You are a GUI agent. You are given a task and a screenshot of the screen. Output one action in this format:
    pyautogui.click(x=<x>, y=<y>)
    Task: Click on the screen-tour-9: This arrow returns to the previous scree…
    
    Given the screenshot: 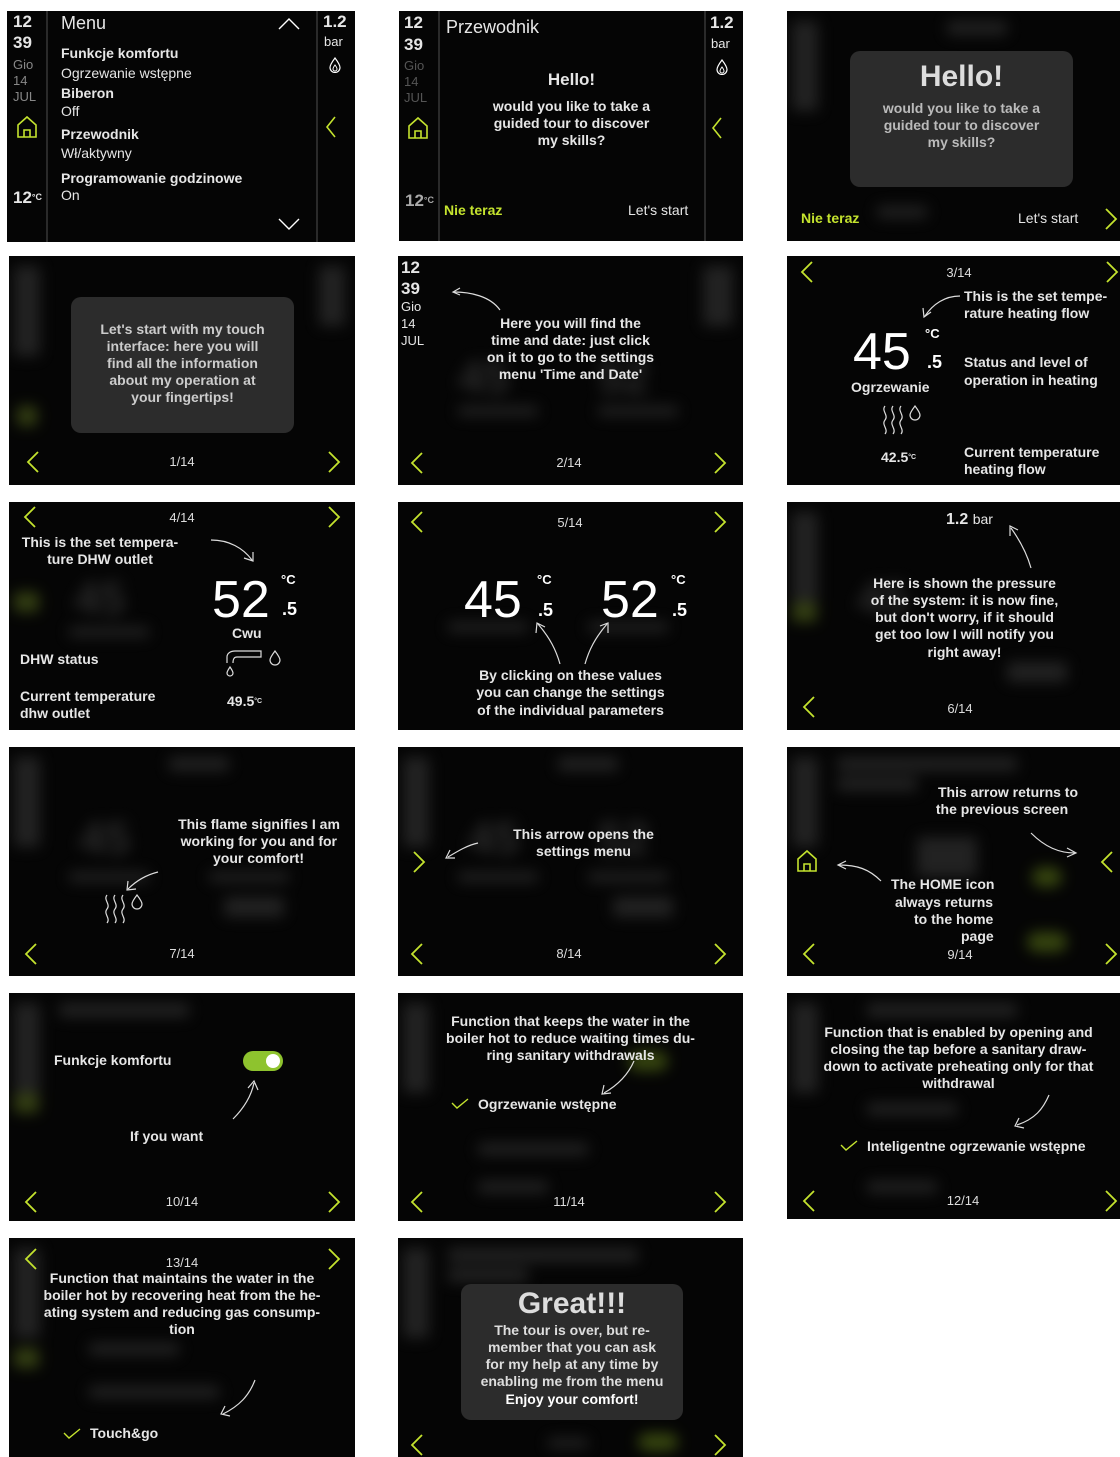 What is the action you would take?
    pyautogui.click(x=953, y=861)
    